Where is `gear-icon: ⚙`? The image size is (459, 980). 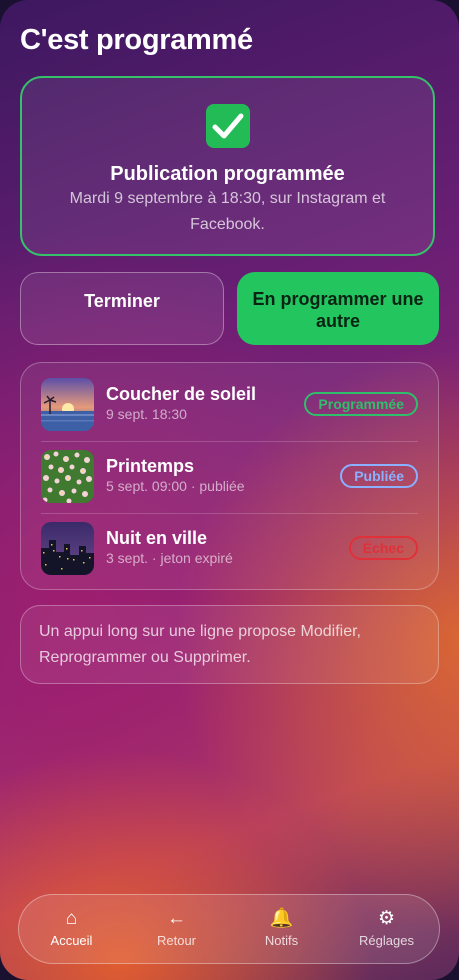 gear-icon: ⚙ is located at coordinates (386, 918).